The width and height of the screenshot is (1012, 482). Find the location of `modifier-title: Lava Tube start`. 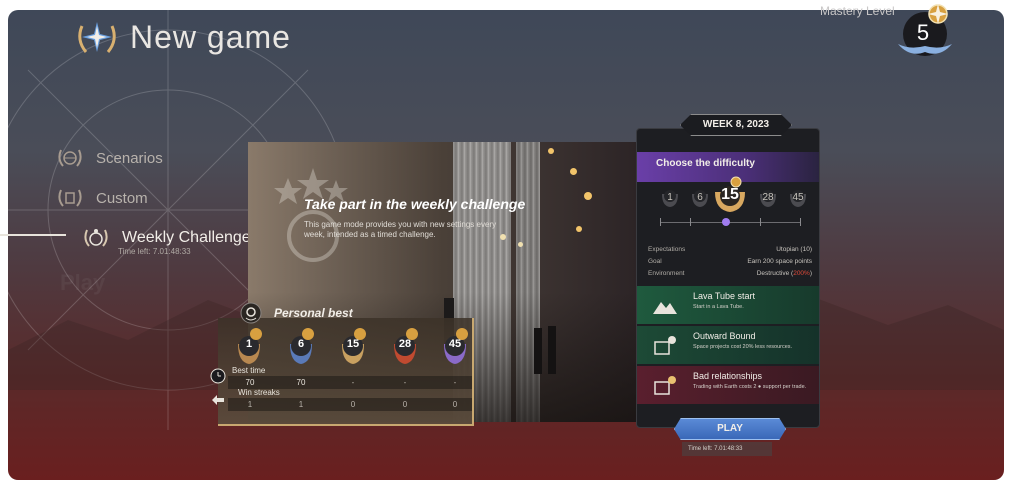

modifier-title: Lava Tube start is located at coordinates (724, 296).